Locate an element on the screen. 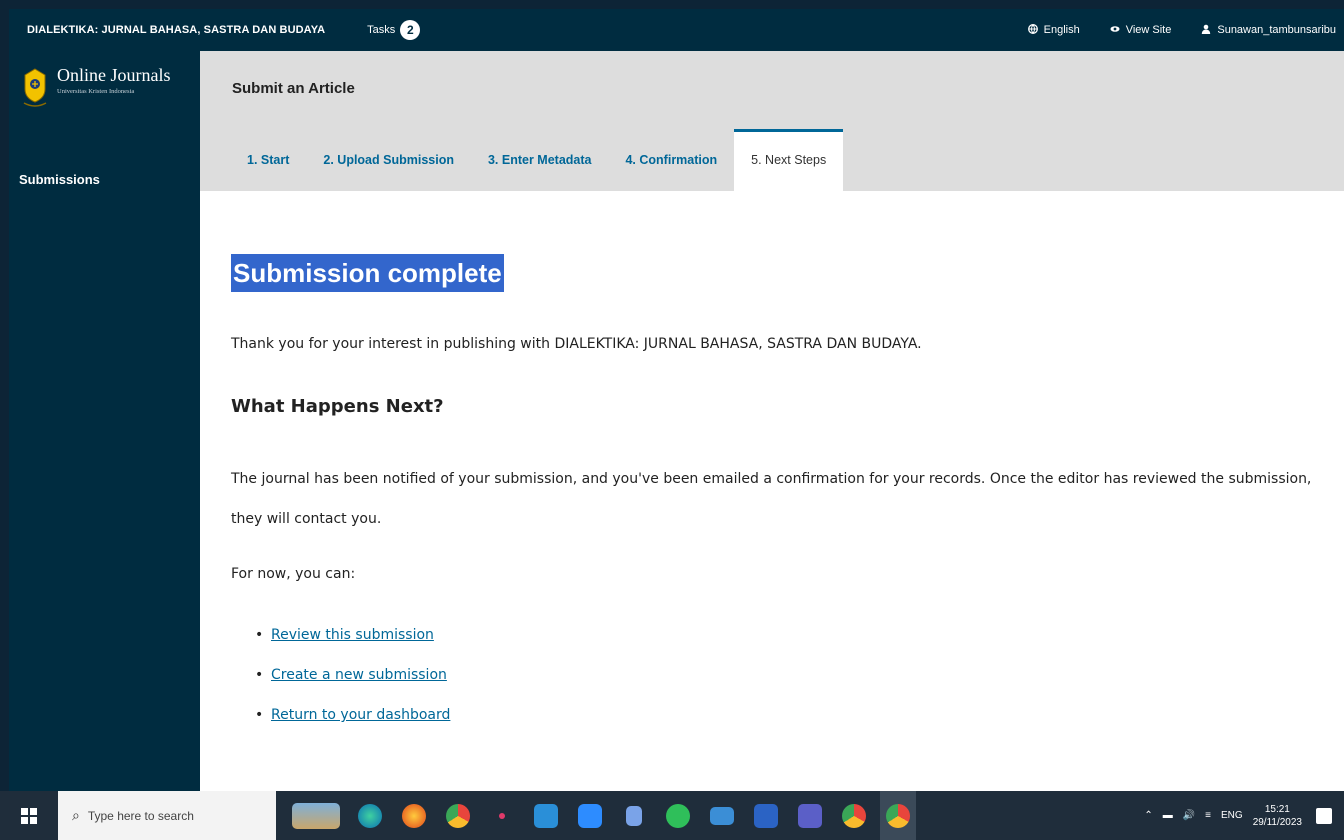 Image resolution: width=1344 pixels, height=840 pixels. app-icon is located at coordinates (634, 815).